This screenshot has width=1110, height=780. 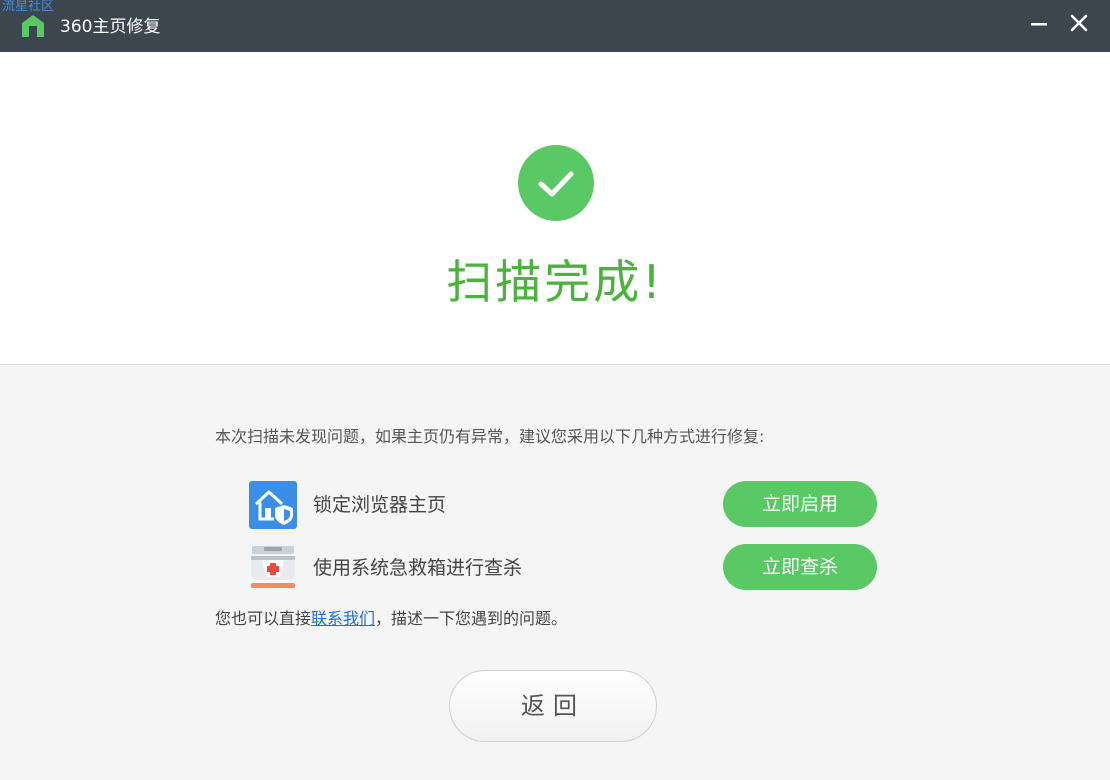 What do you see at coordinates (110, 27) in the screenshot?
I see `window-title: 360主页修复` at bounding box center [110, 27].